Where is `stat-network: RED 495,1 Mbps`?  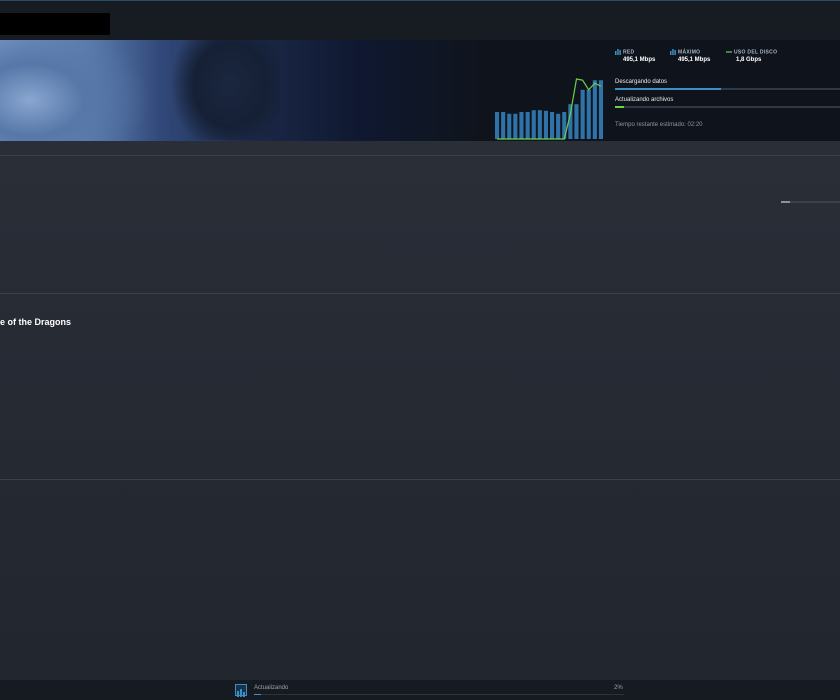
stat-network: RED 495,1 Mbps is located at coordinates (635, 56).